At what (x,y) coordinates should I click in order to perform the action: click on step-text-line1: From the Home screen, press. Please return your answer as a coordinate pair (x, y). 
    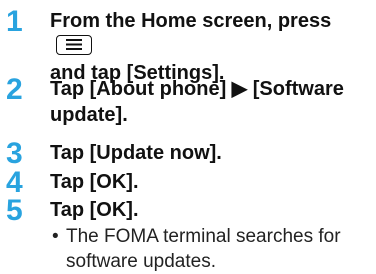
    Looking at the image, I should click on (191, 21).